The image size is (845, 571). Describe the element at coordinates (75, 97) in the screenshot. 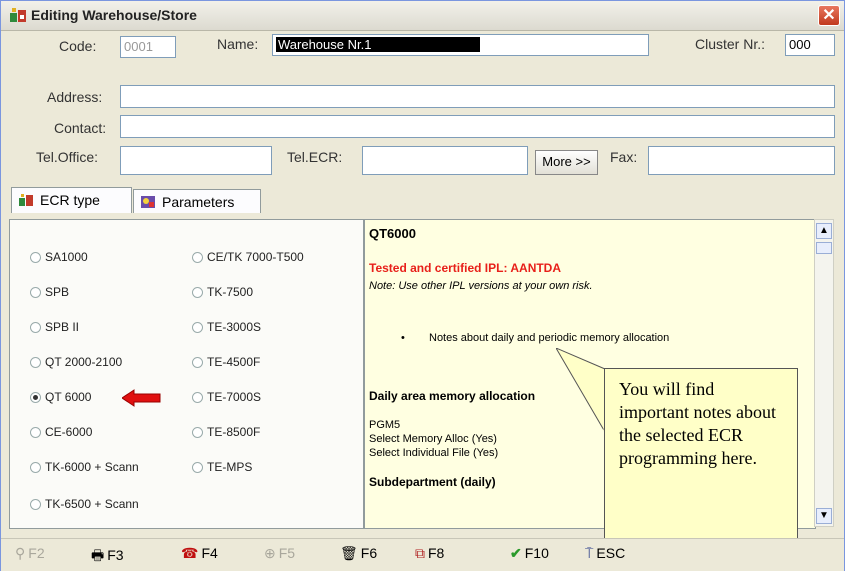

I see `address-label: Address:` at that location.